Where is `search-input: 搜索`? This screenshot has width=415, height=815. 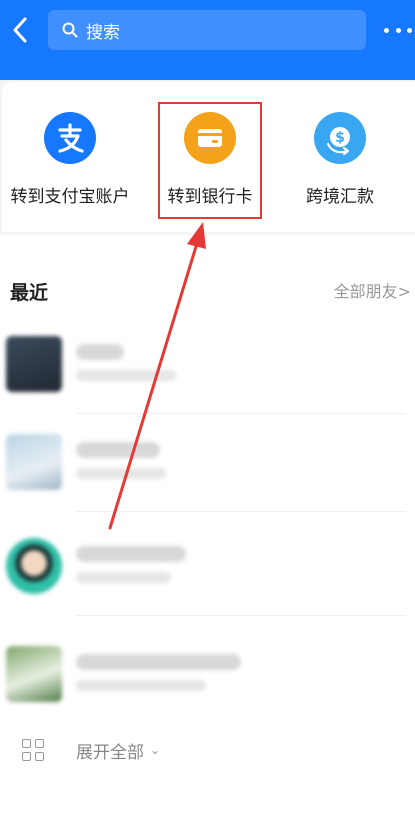 search-input: 搜索 is located at coordinates (207, 30).